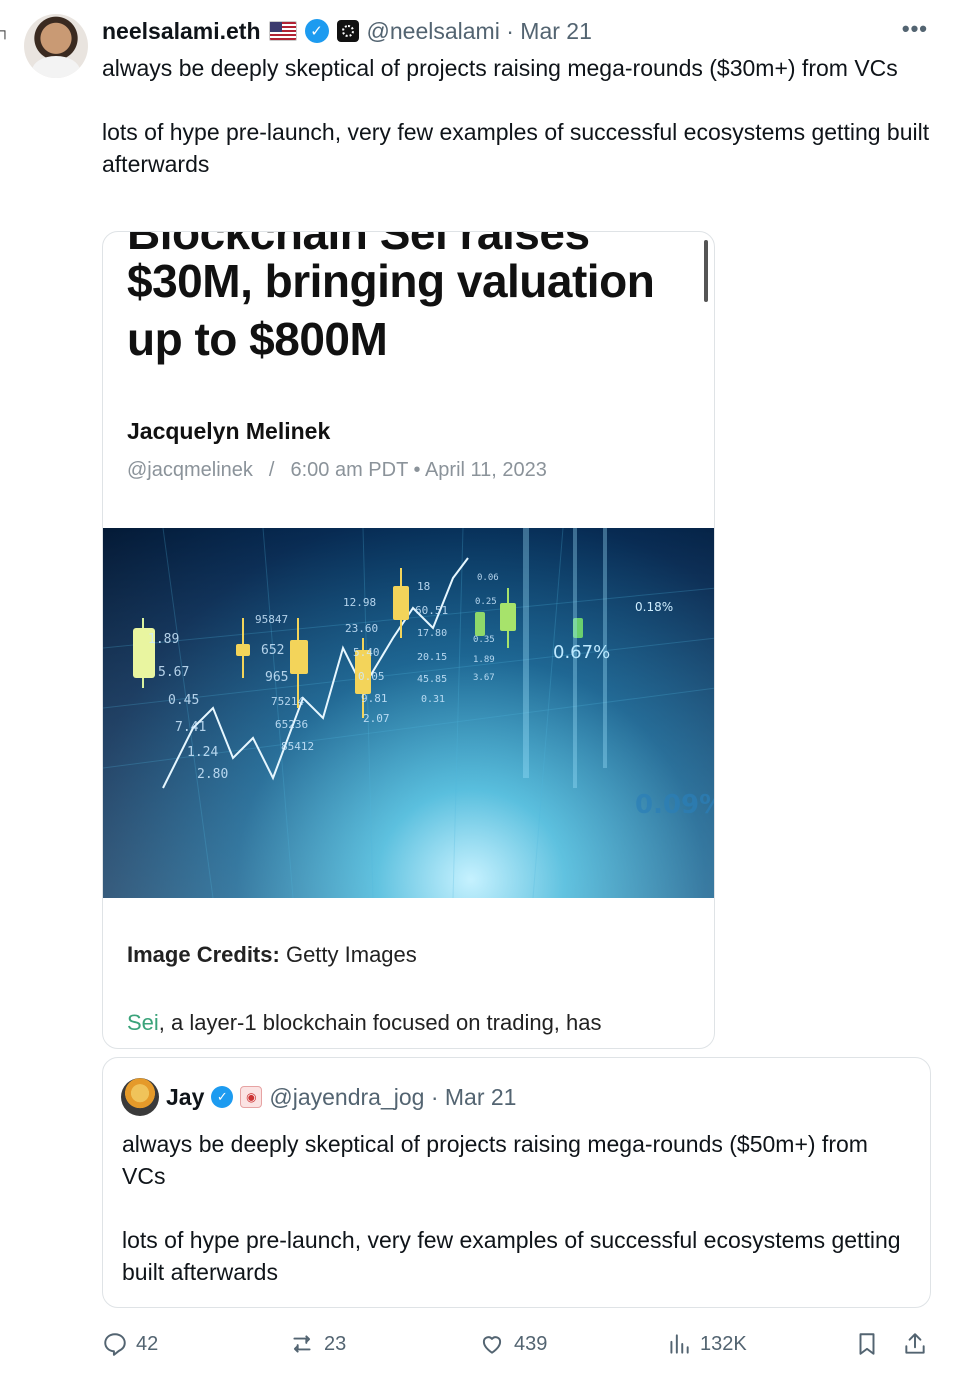 Image resolution: width=958 pixels, height=1378 pixels. Describe the element at coordinates (531, 1343) in the screenshot. I see `like-count: 439` at that location.